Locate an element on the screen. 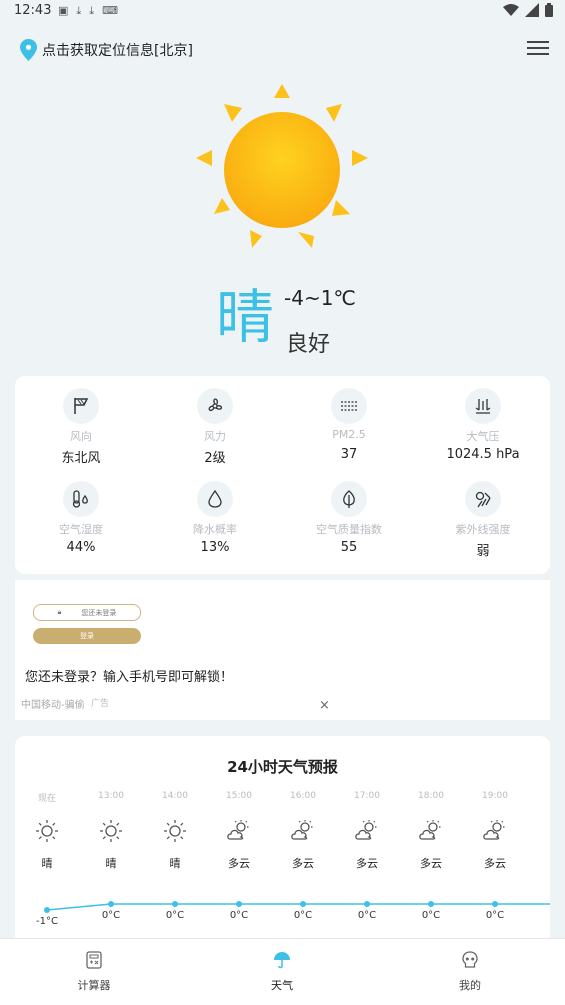 The image size is (565, 1005). stat-label: 紫外线强度 is located at coordinates (483, 529).